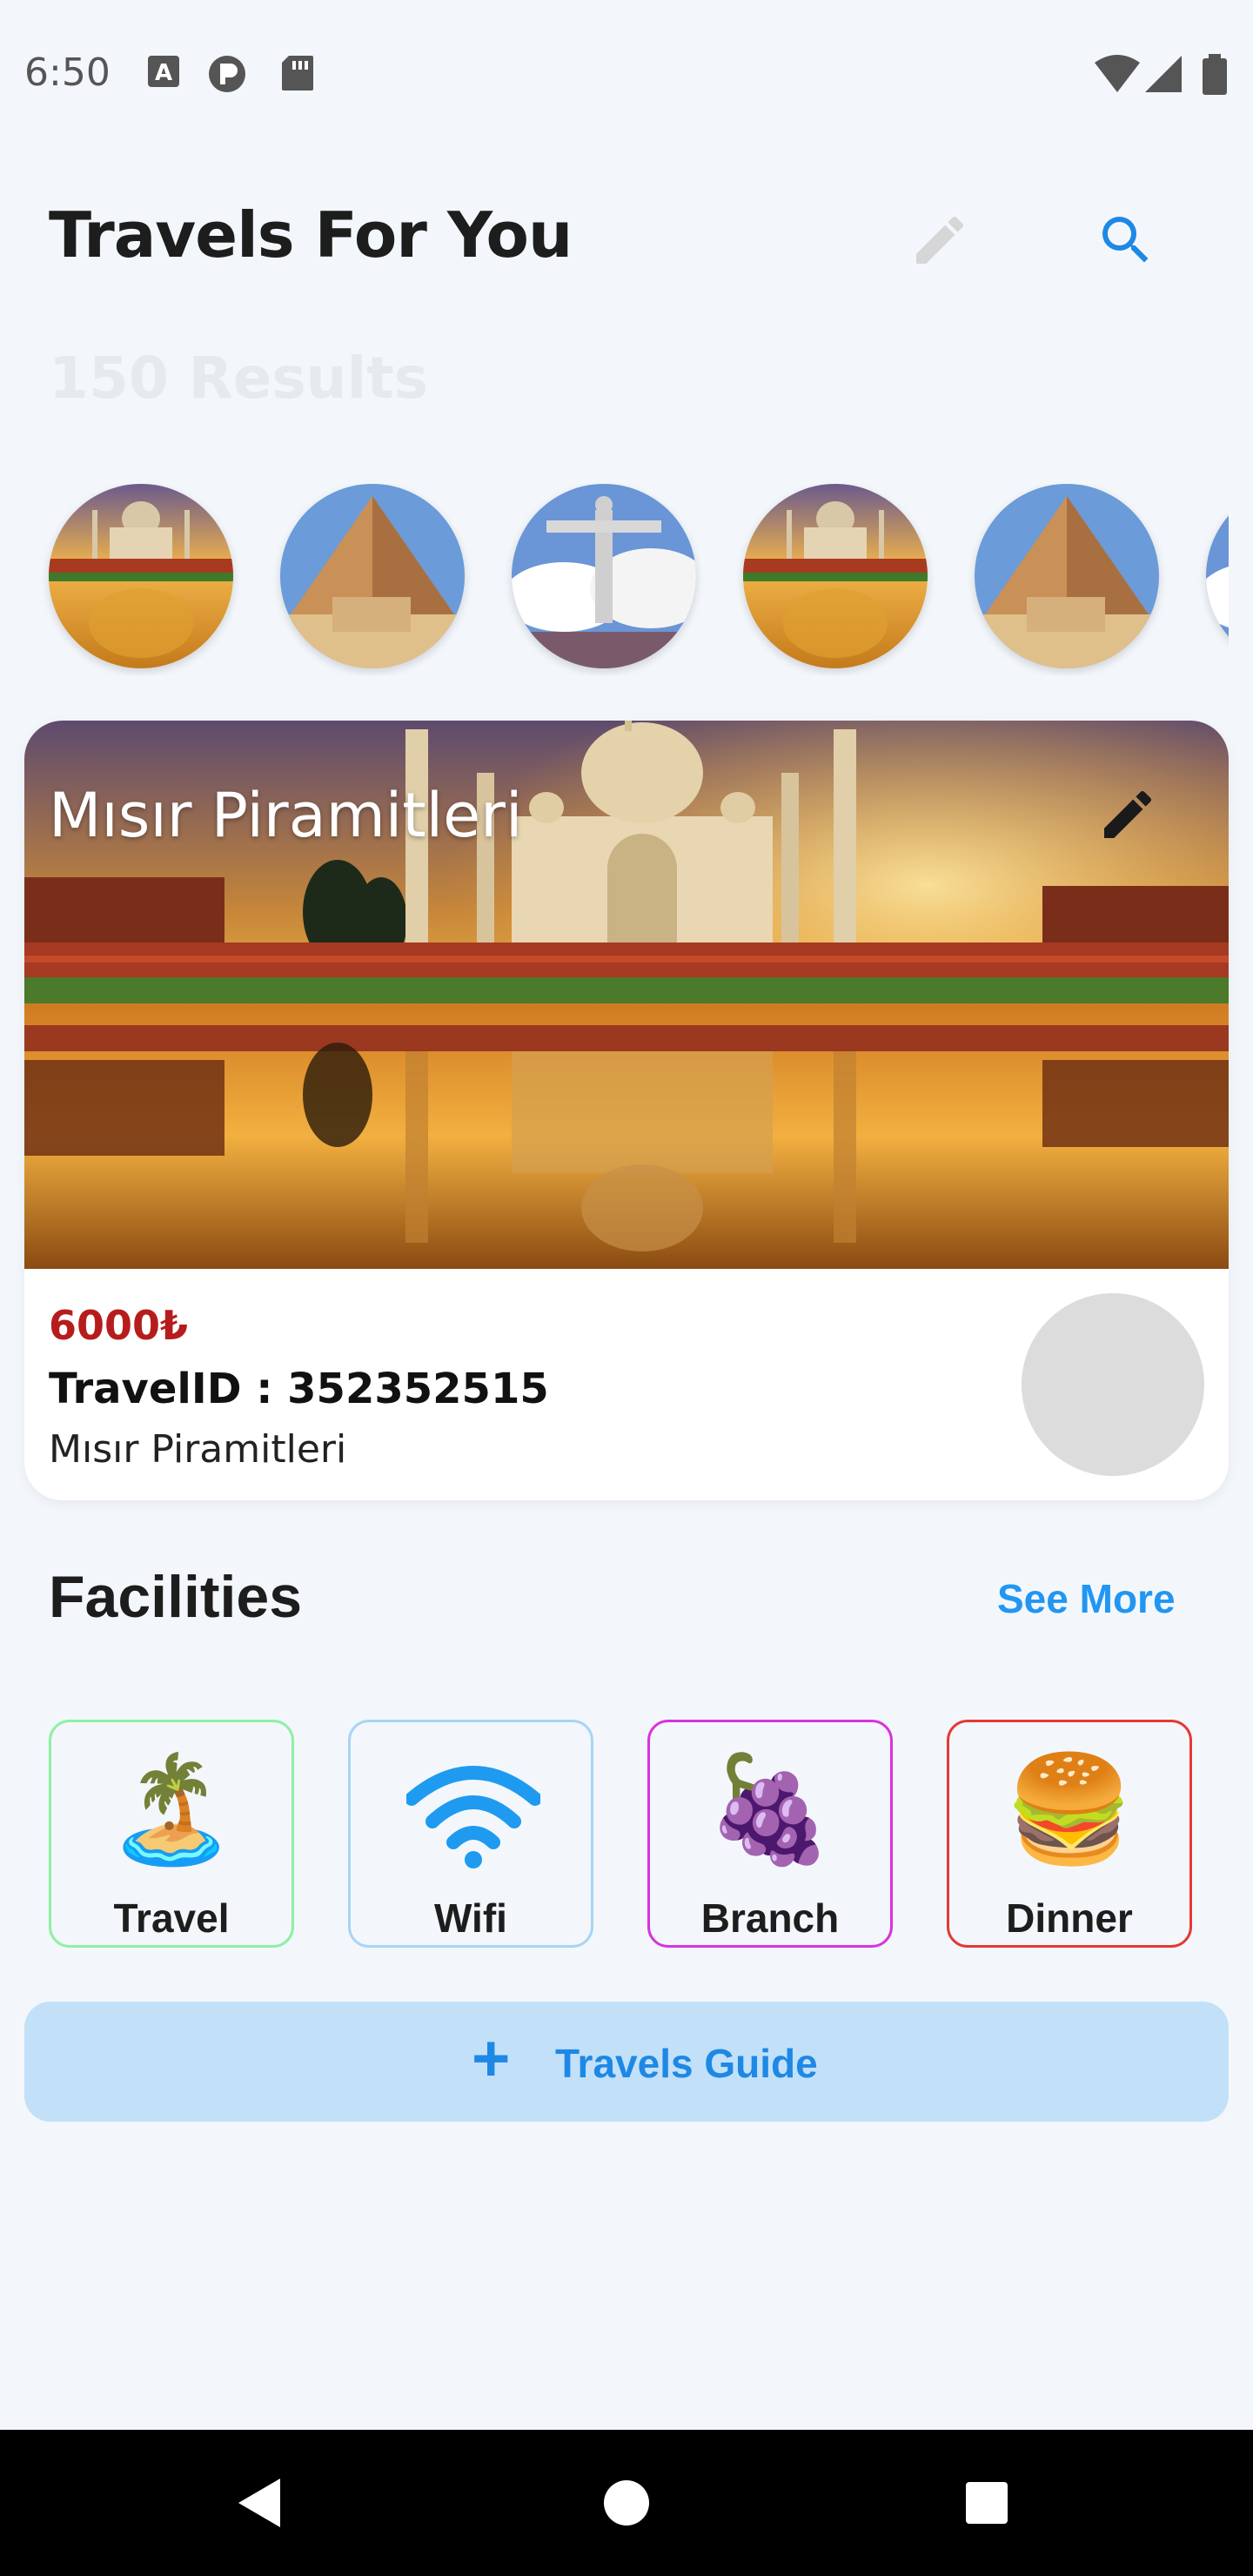 The height and width of the screenshot is (2576, 1253). Describe the element at coordinates (986, 2503) in the screenshot. I see `recents-icon` at that location.